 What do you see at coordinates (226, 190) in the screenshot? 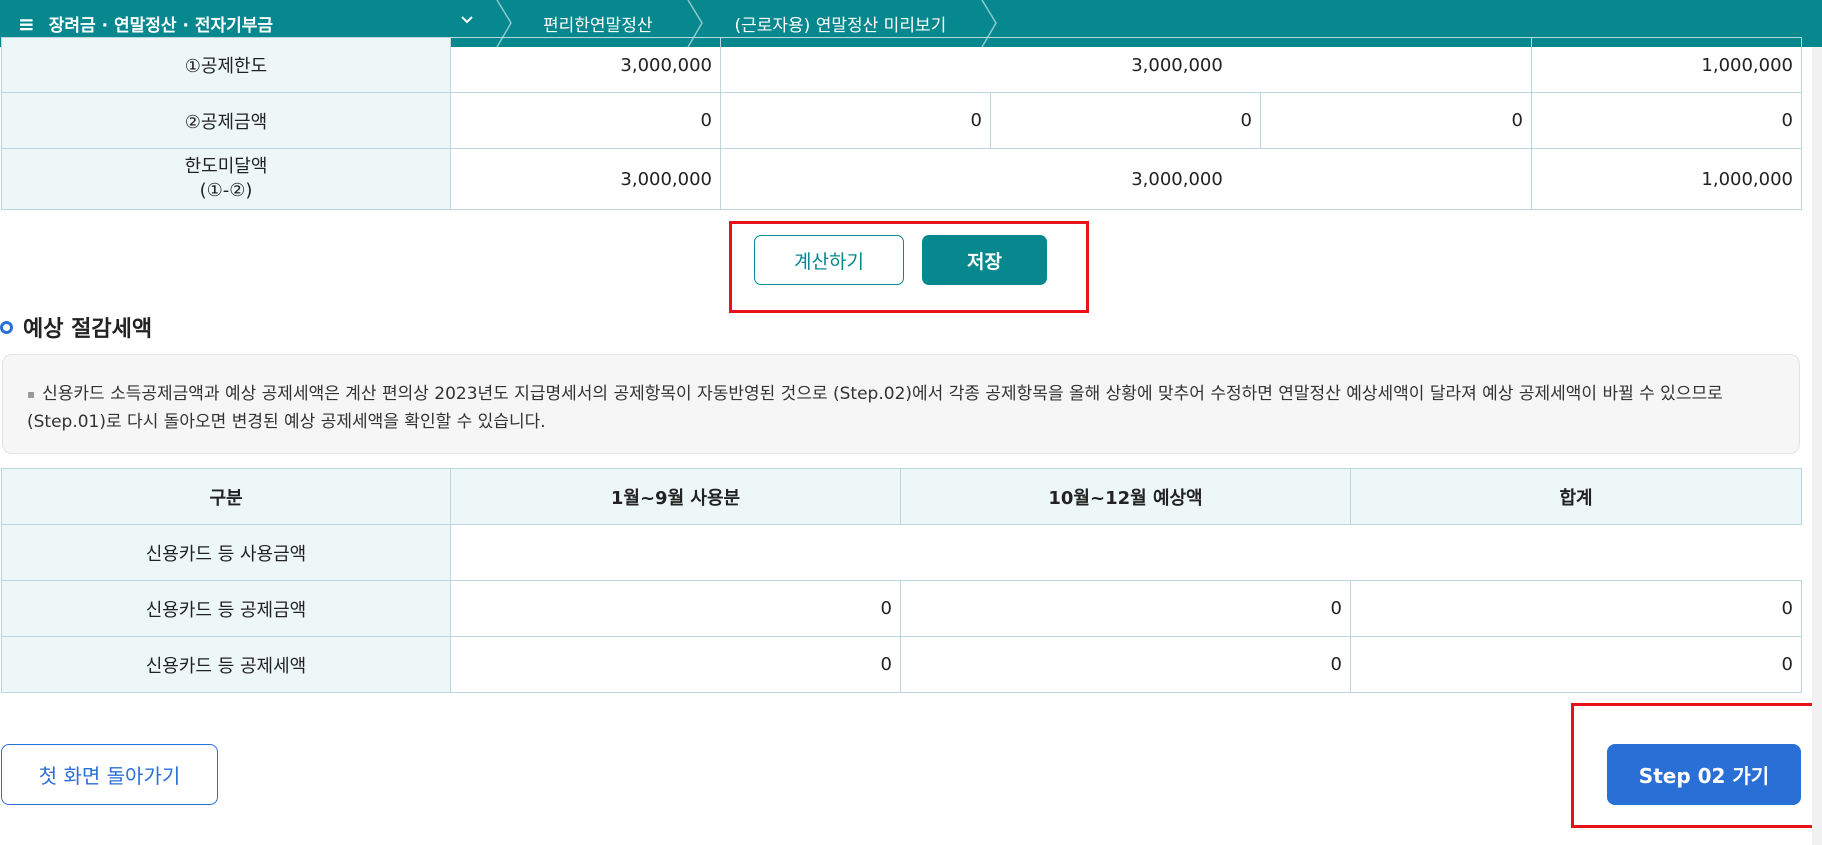
I see `row-label-line: (①-②)` at bounding box center [226, 190].